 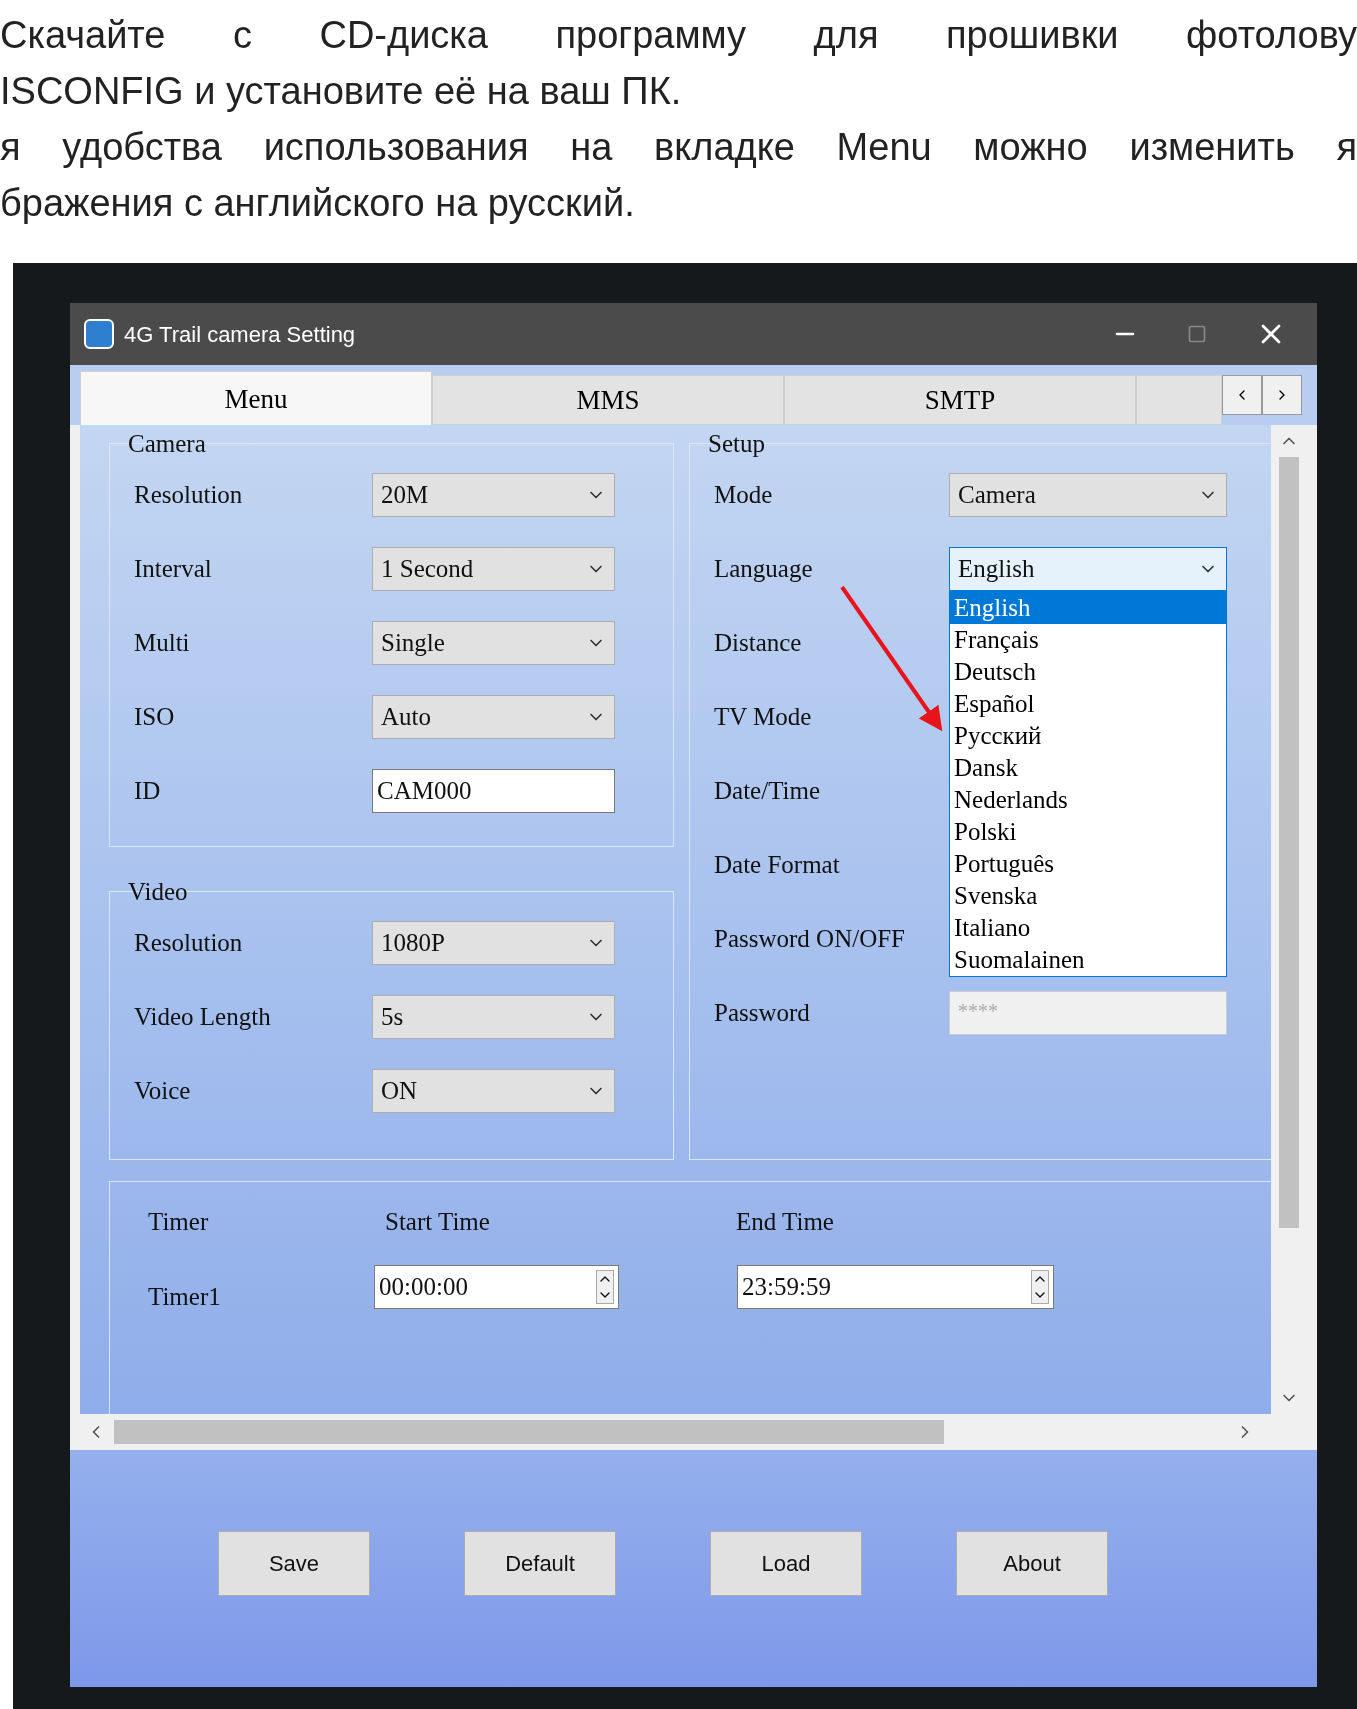 What do you see at coordinates (767, 791) in the screenshot?
I see `field-label: Date/Time` at bounding box center [767, 791].